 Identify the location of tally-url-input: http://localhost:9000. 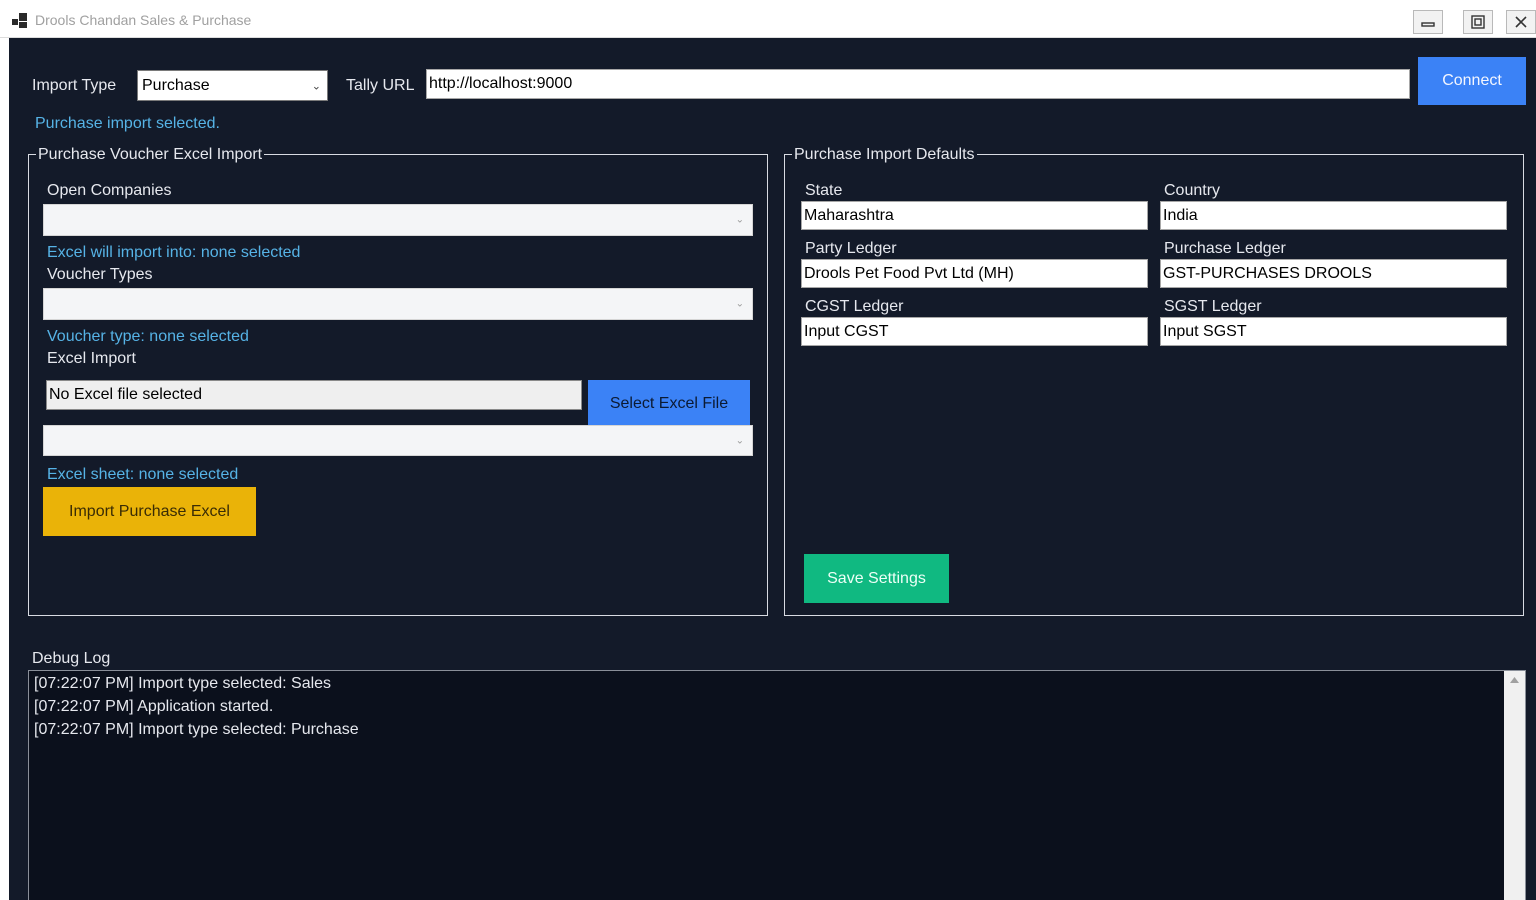
(918, 84).